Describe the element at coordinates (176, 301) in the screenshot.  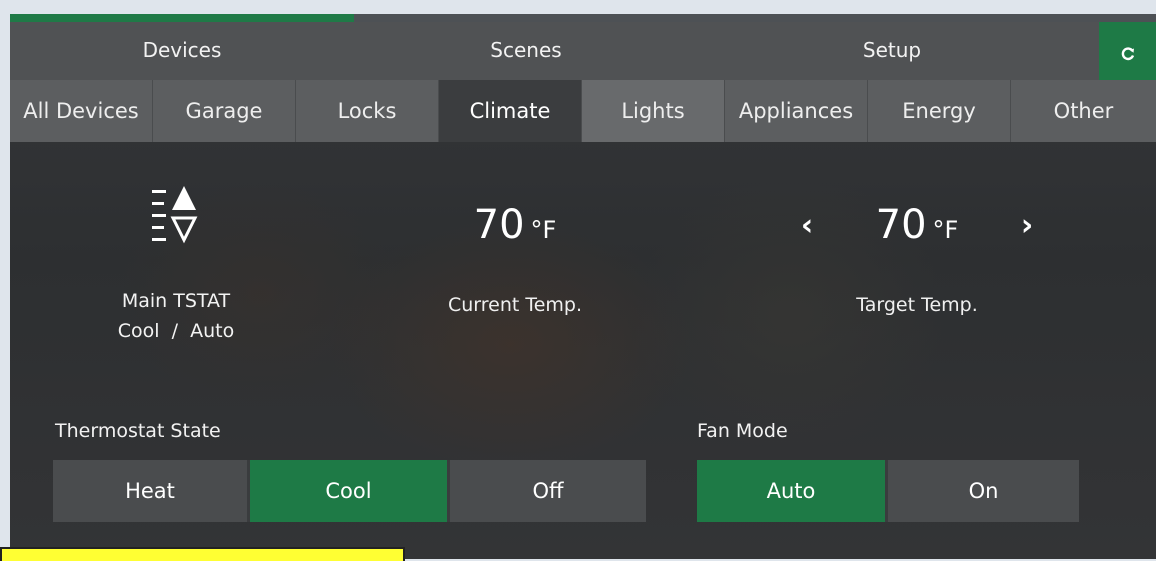
I see `thermostat-name: Main TSTAT` at that location.